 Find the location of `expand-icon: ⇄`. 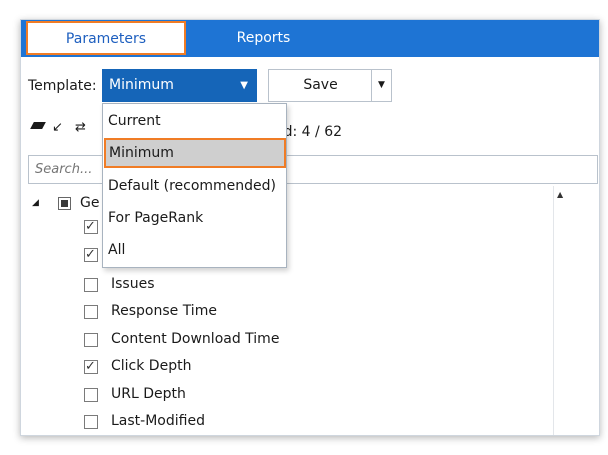

expand-icon: ⇄ is located at coordinates (80, 127).